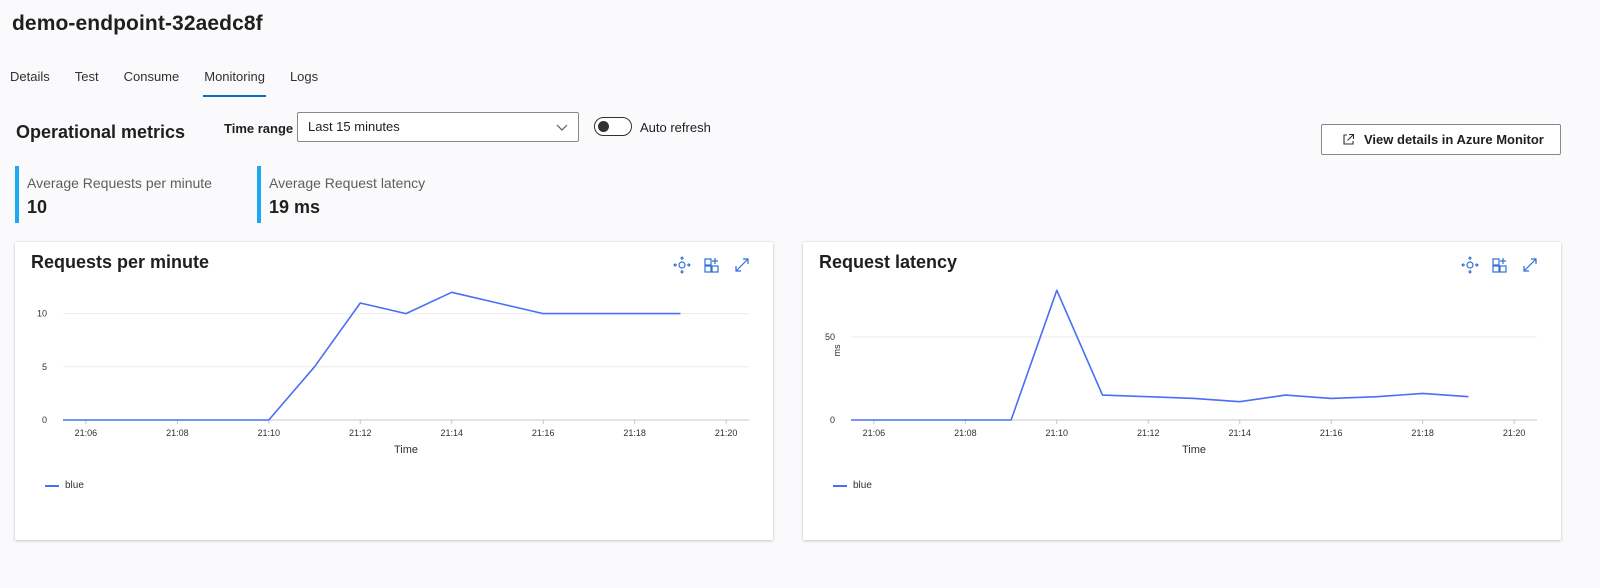 This screenshot has height=588, width=1600. What do you see at coordinates (304, 83) in the screenshot?
I see `tab-logs: Logs` at bounding box center [304, 83].